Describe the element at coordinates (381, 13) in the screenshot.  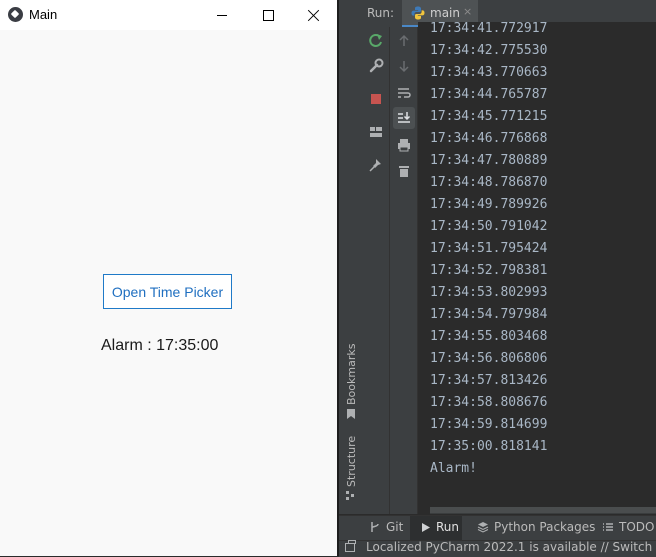
I see `run-label: Run:` at that location.